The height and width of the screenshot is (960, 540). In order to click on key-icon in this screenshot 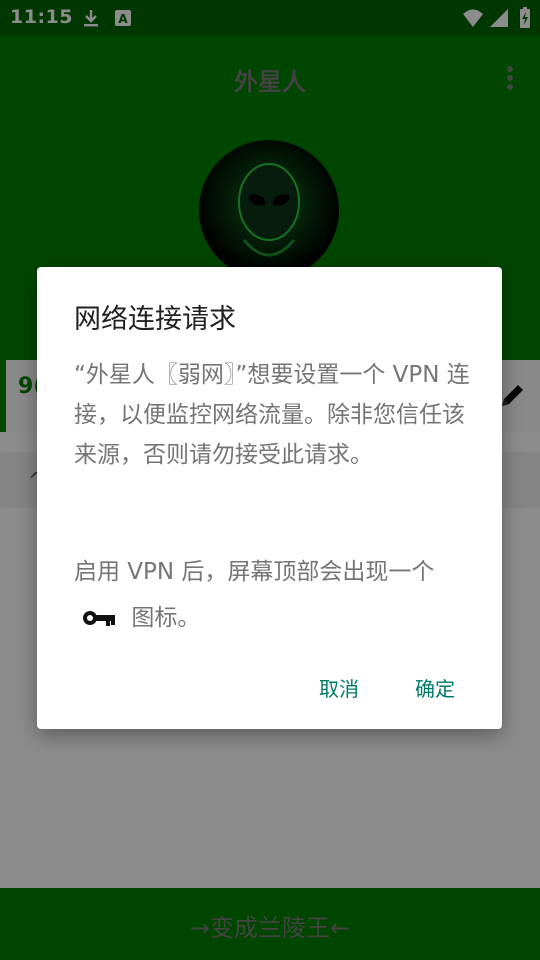, I will do `click(99, 618)`.